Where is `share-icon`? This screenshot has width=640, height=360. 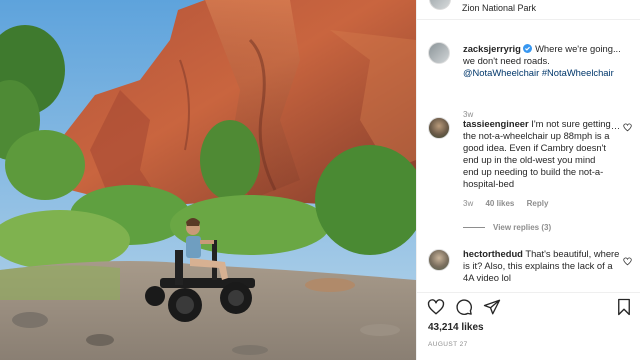
share-icon is located at coordinates (492, 307).